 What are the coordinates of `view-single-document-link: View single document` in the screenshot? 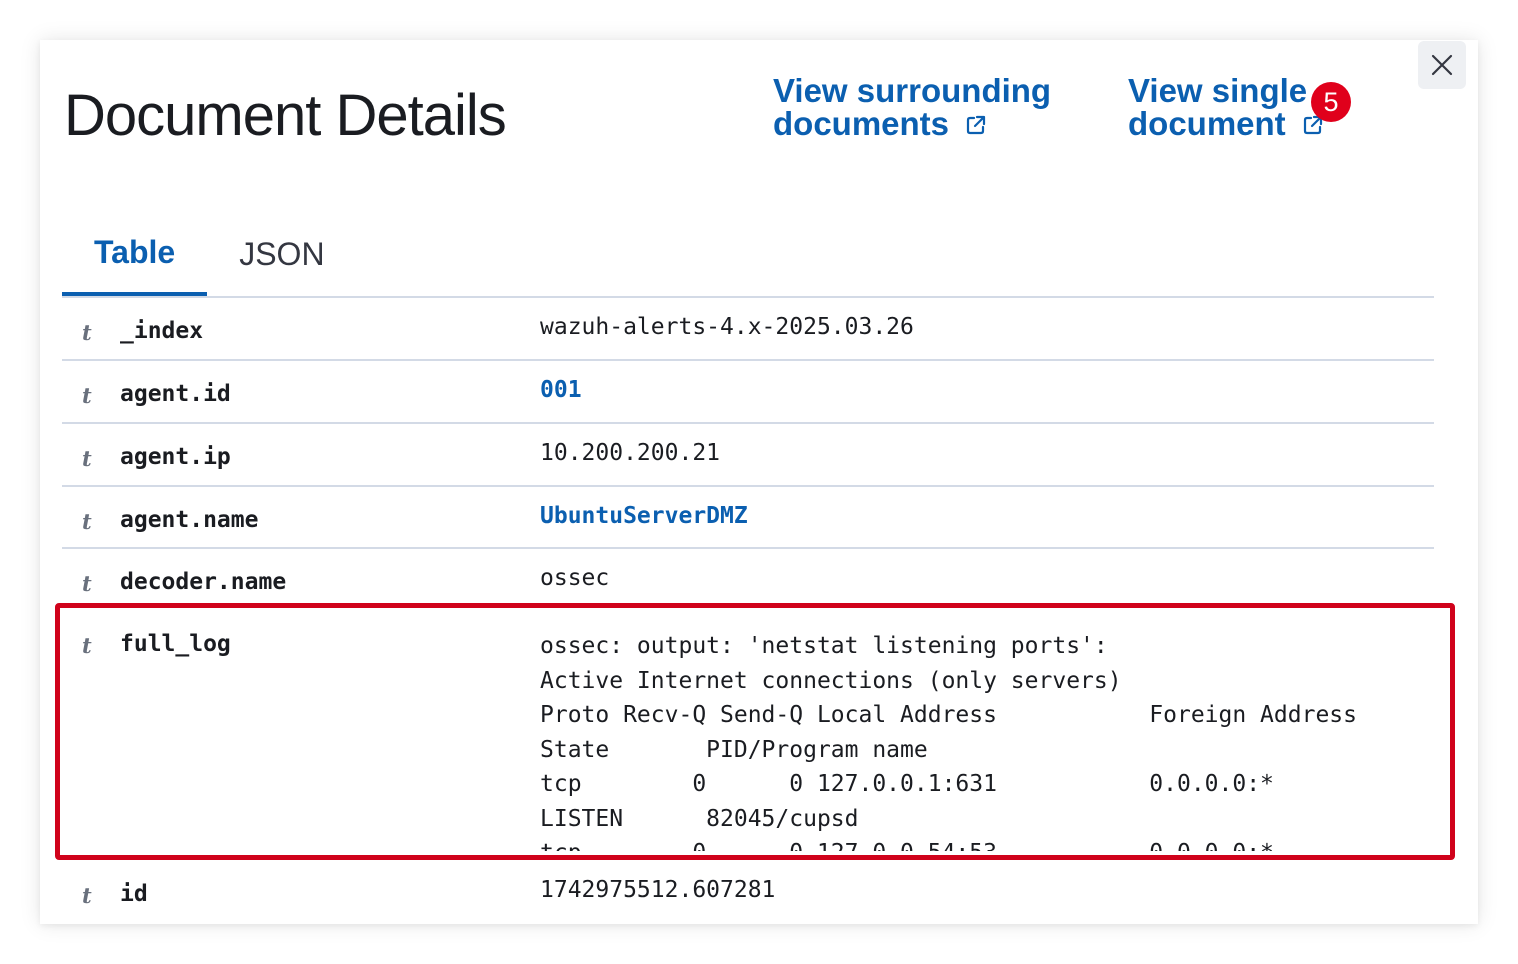 It's located at (1226, 107).